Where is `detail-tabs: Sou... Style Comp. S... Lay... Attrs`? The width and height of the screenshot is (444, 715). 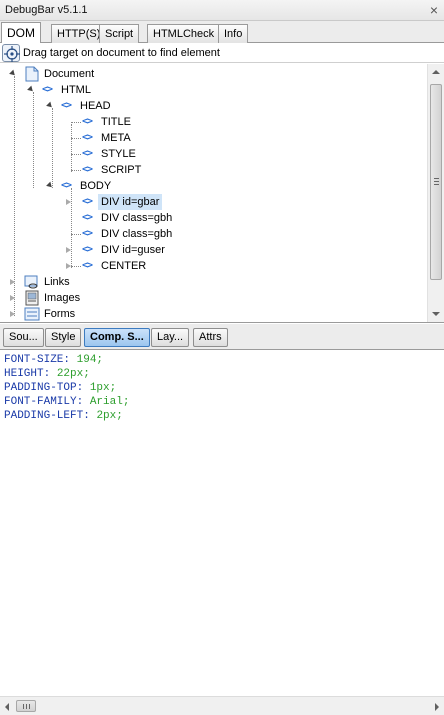
detail-tabs: Sou... Style Comp. S... Lay... Attrs is located at coordinates (222, 337).